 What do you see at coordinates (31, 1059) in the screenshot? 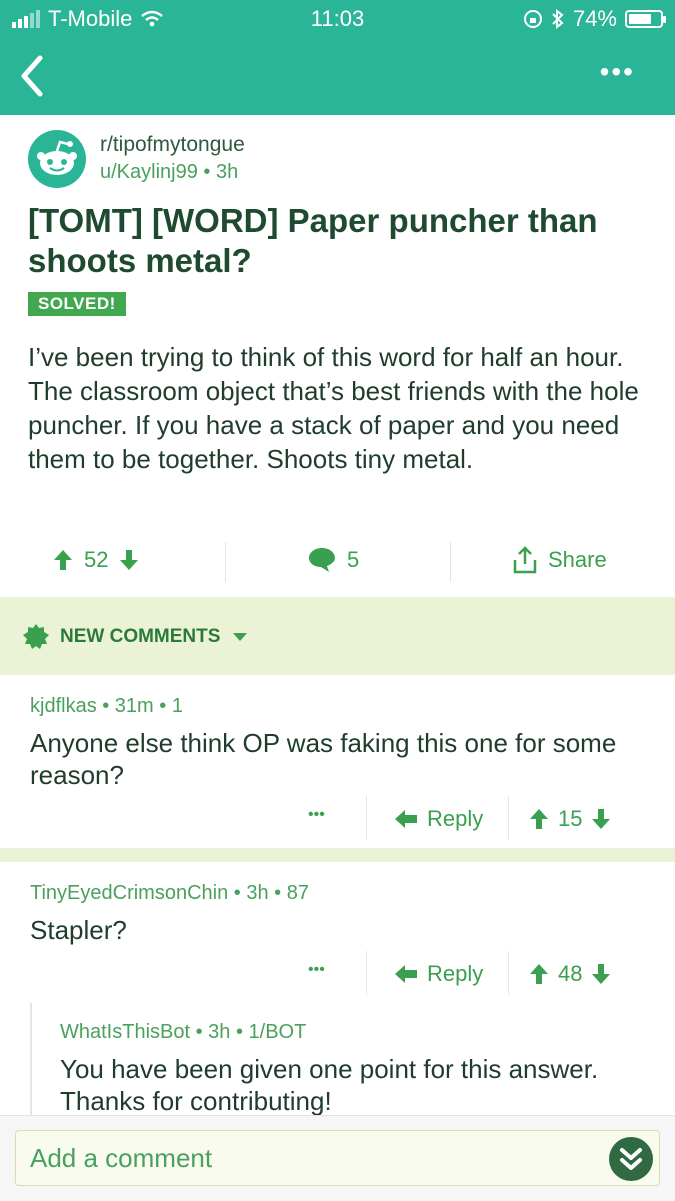
I see `thread-line` at bounding box center [31, 1059].